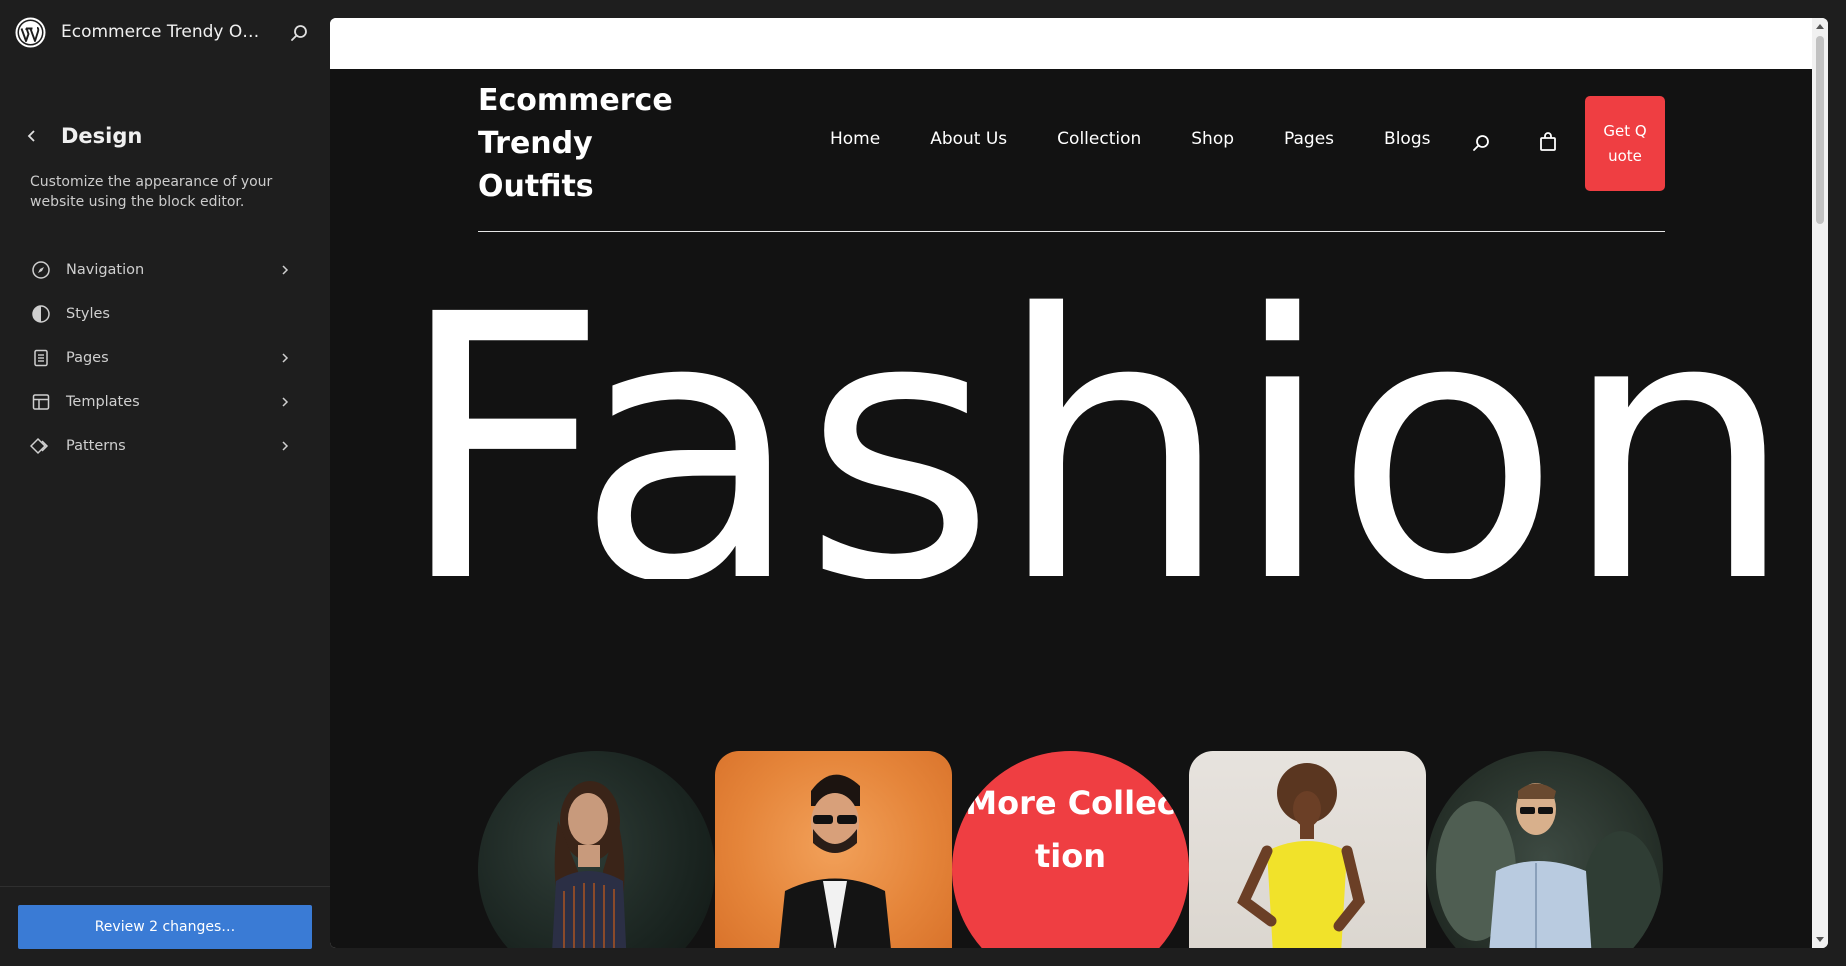  I want to click on site-brand: Ecommerce Trendy Outfits, so click(588, 143).